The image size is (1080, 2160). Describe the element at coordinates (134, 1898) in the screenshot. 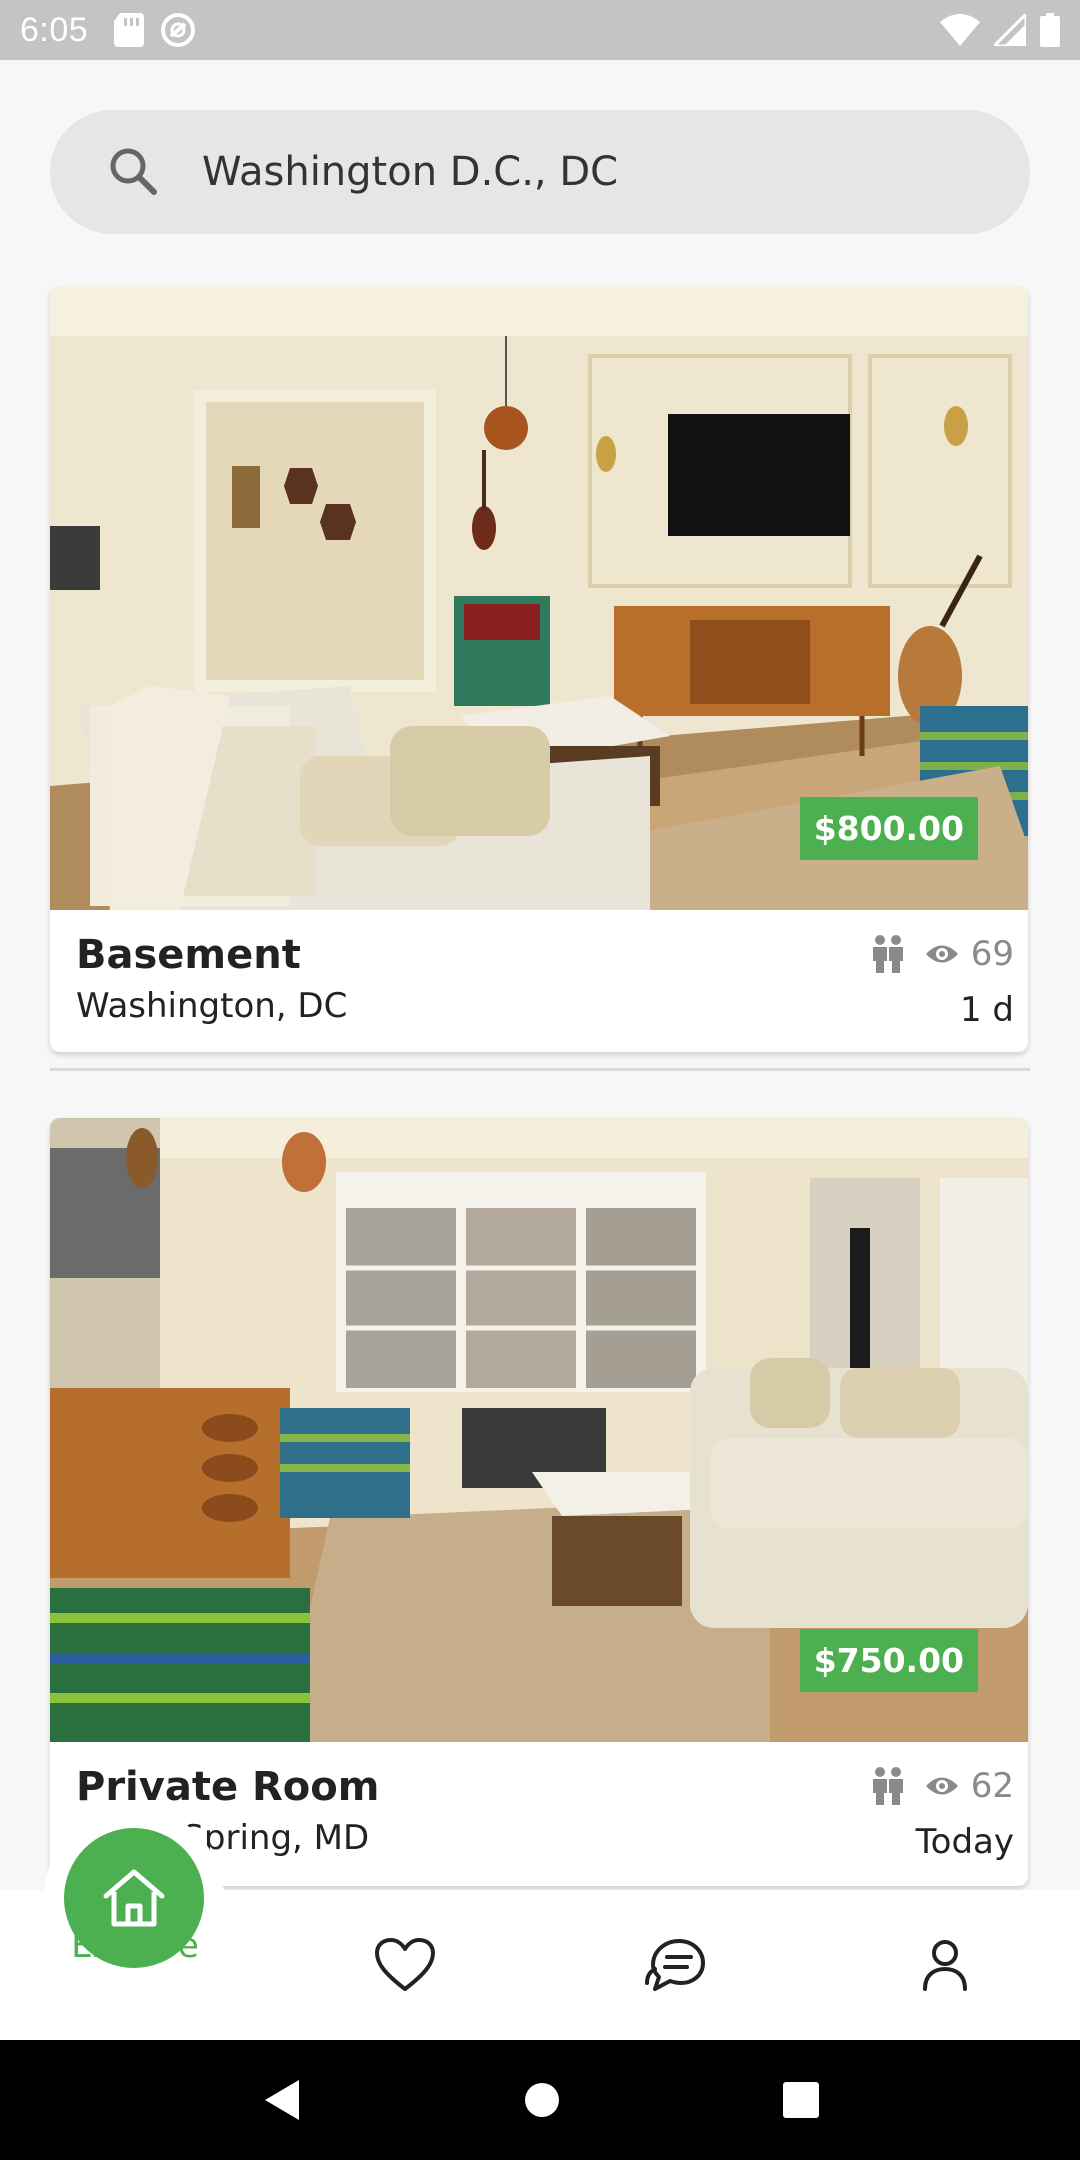

I see `home-icon` at that location.